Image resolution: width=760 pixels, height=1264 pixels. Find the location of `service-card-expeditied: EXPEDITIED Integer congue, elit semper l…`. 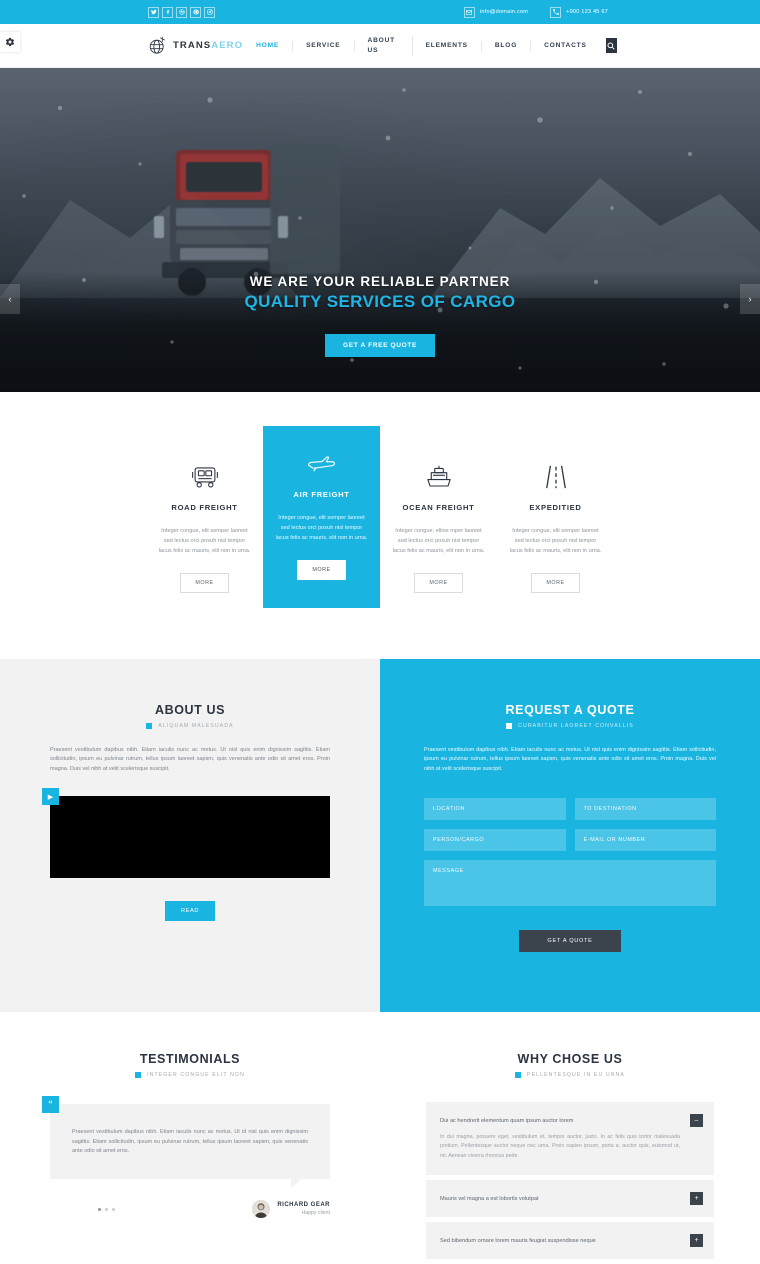

service-card-expeditied: EXPEDITIED Integer congue, elit semper l… is located at coordinates (555, 529).